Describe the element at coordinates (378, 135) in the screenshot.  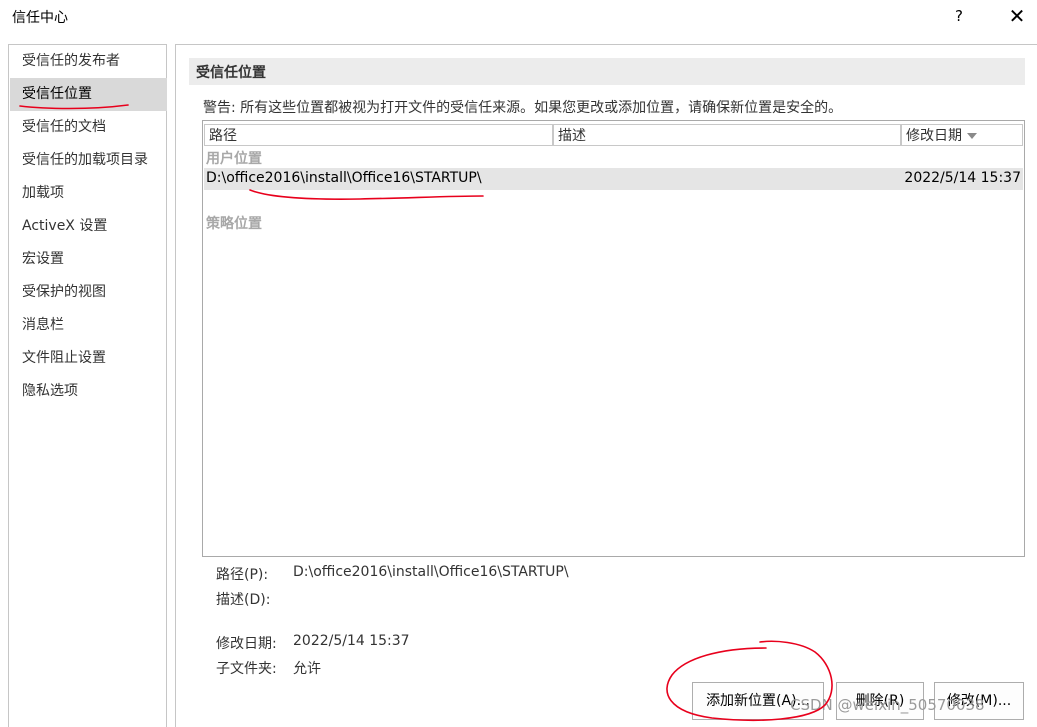
I see `column-header-path: 路径` at that location.